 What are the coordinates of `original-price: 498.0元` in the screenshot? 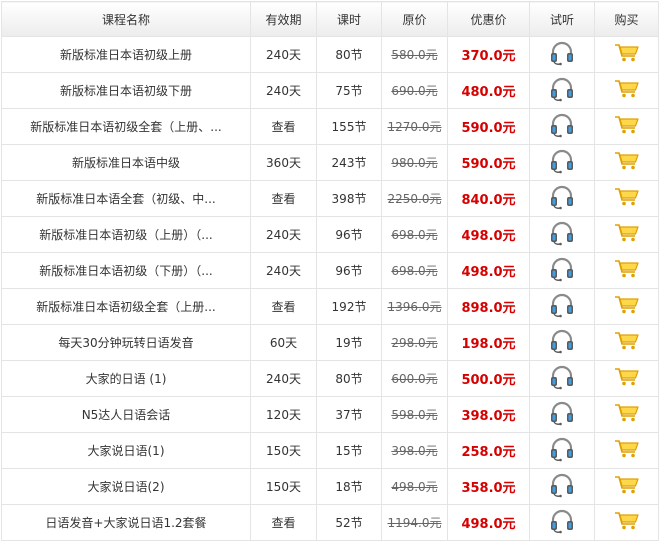 It's located at (414, 487).